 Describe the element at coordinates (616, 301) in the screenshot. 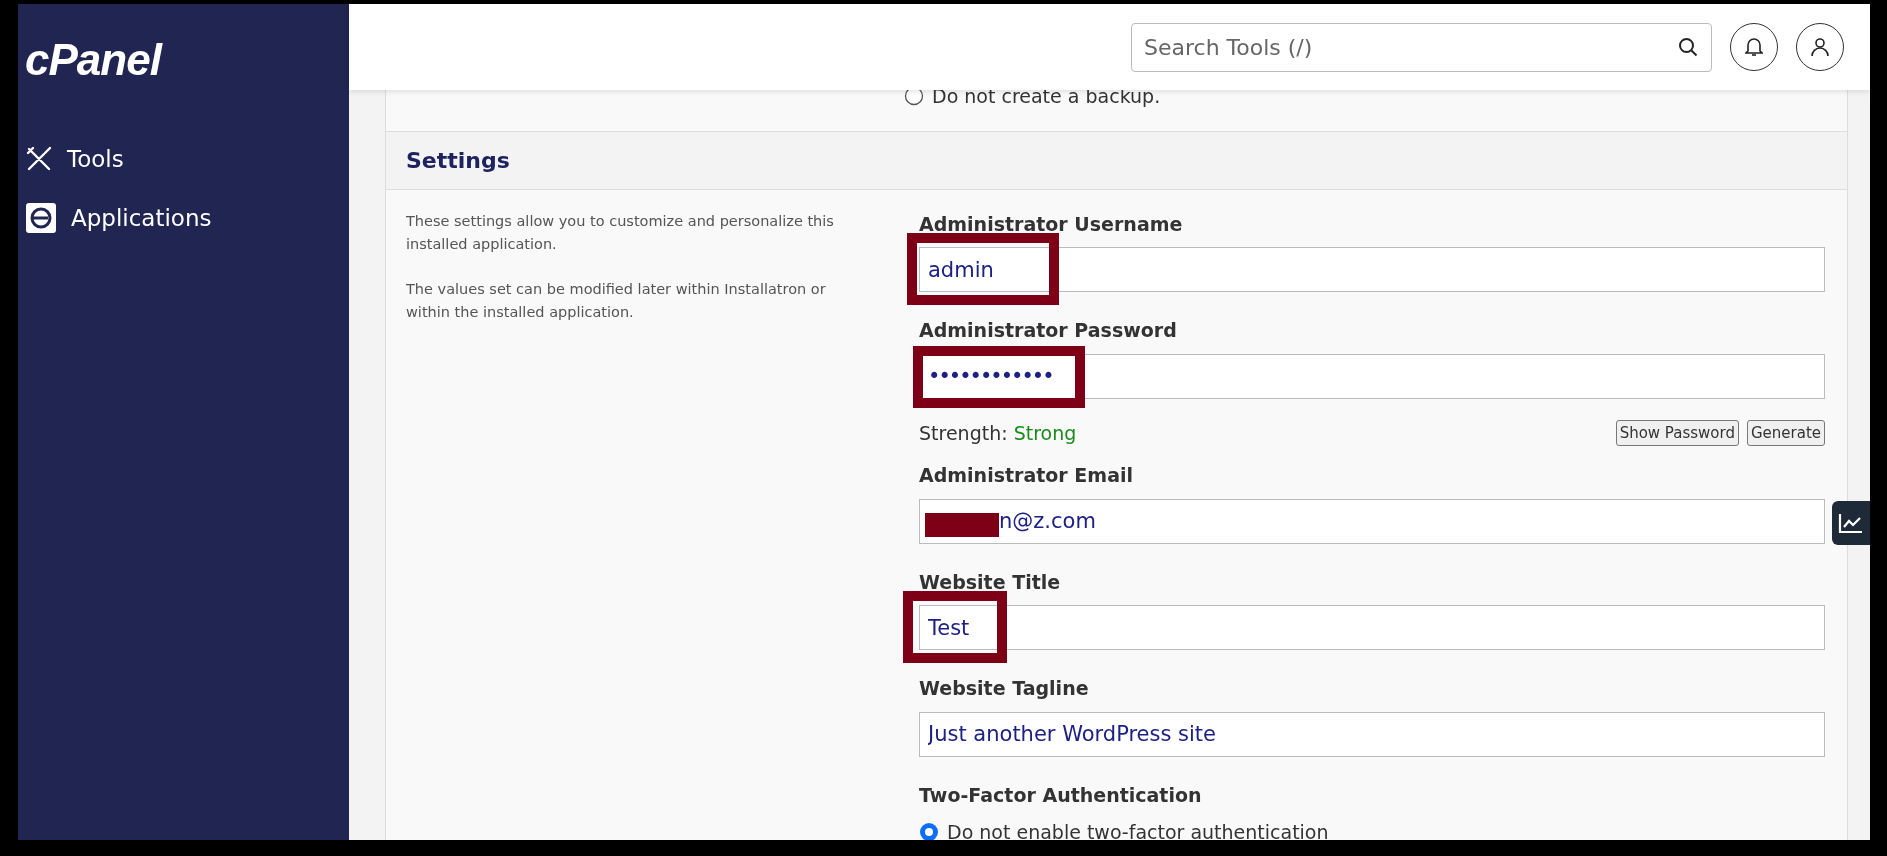

I see `description-text: The values set can be modified later within Installatron or within the installed application.` at that location.